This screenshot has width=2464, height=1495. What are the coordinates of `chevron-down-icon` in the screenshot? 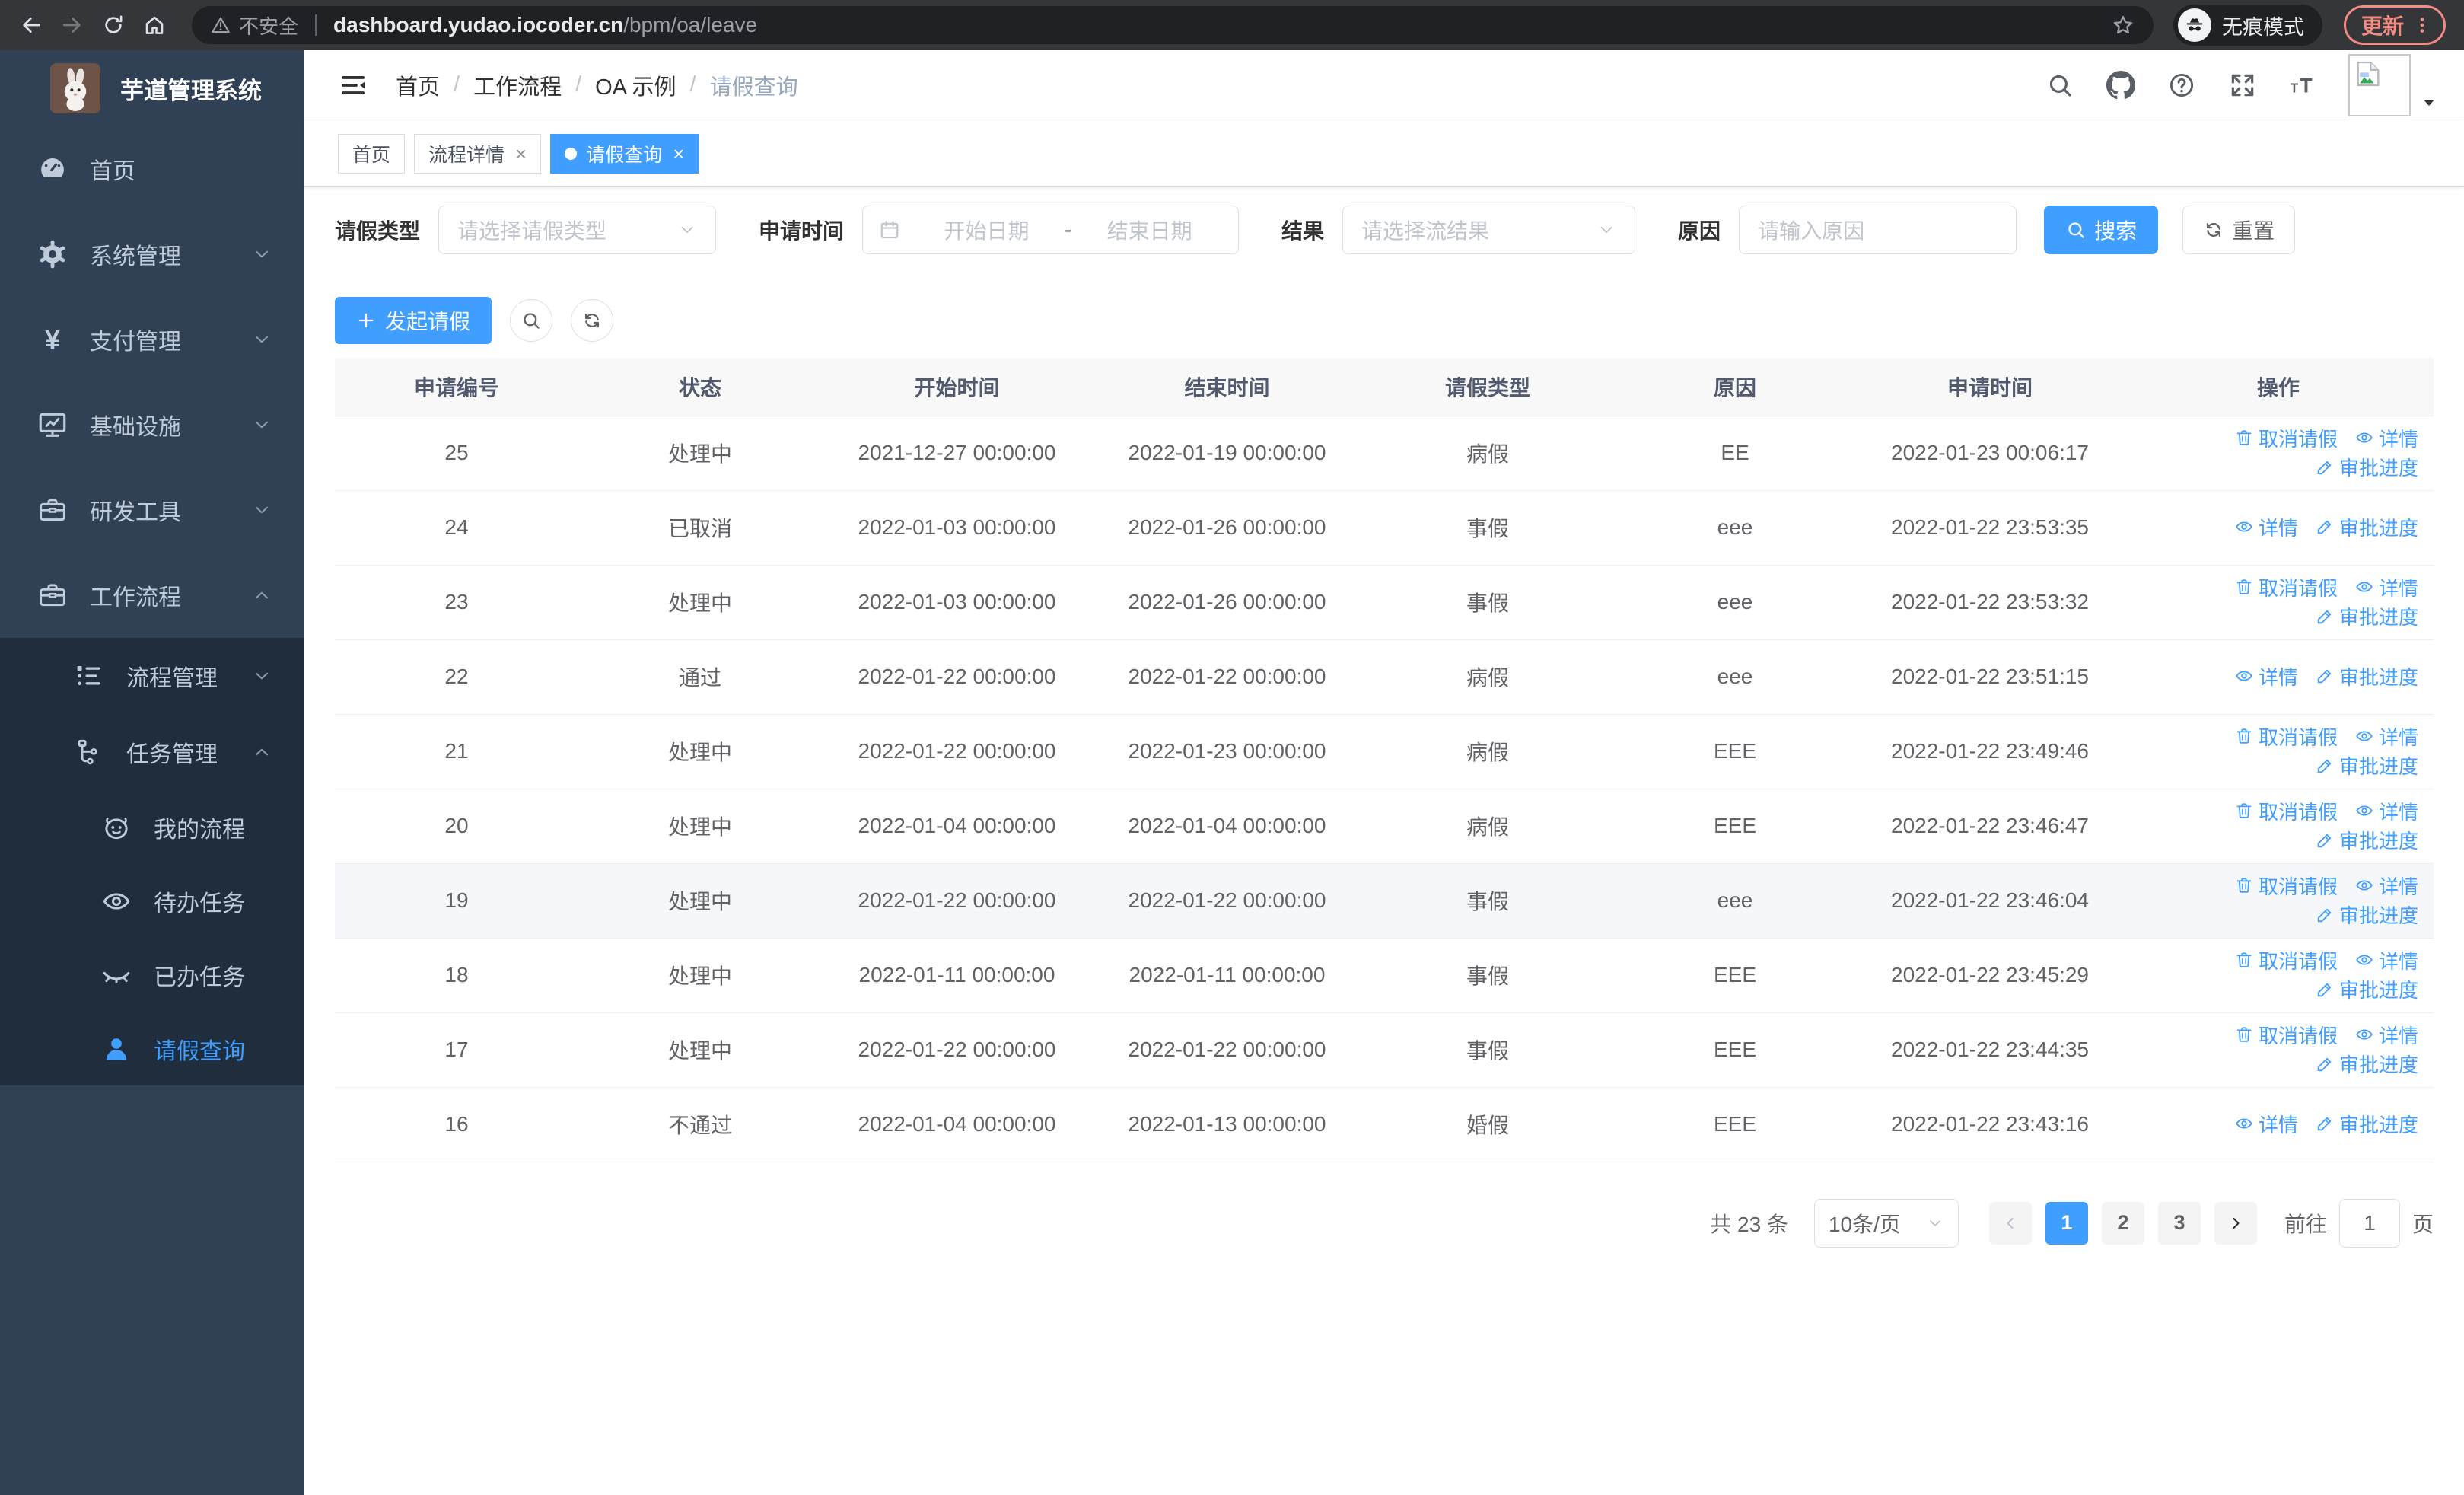 It's located at (1606, 230).